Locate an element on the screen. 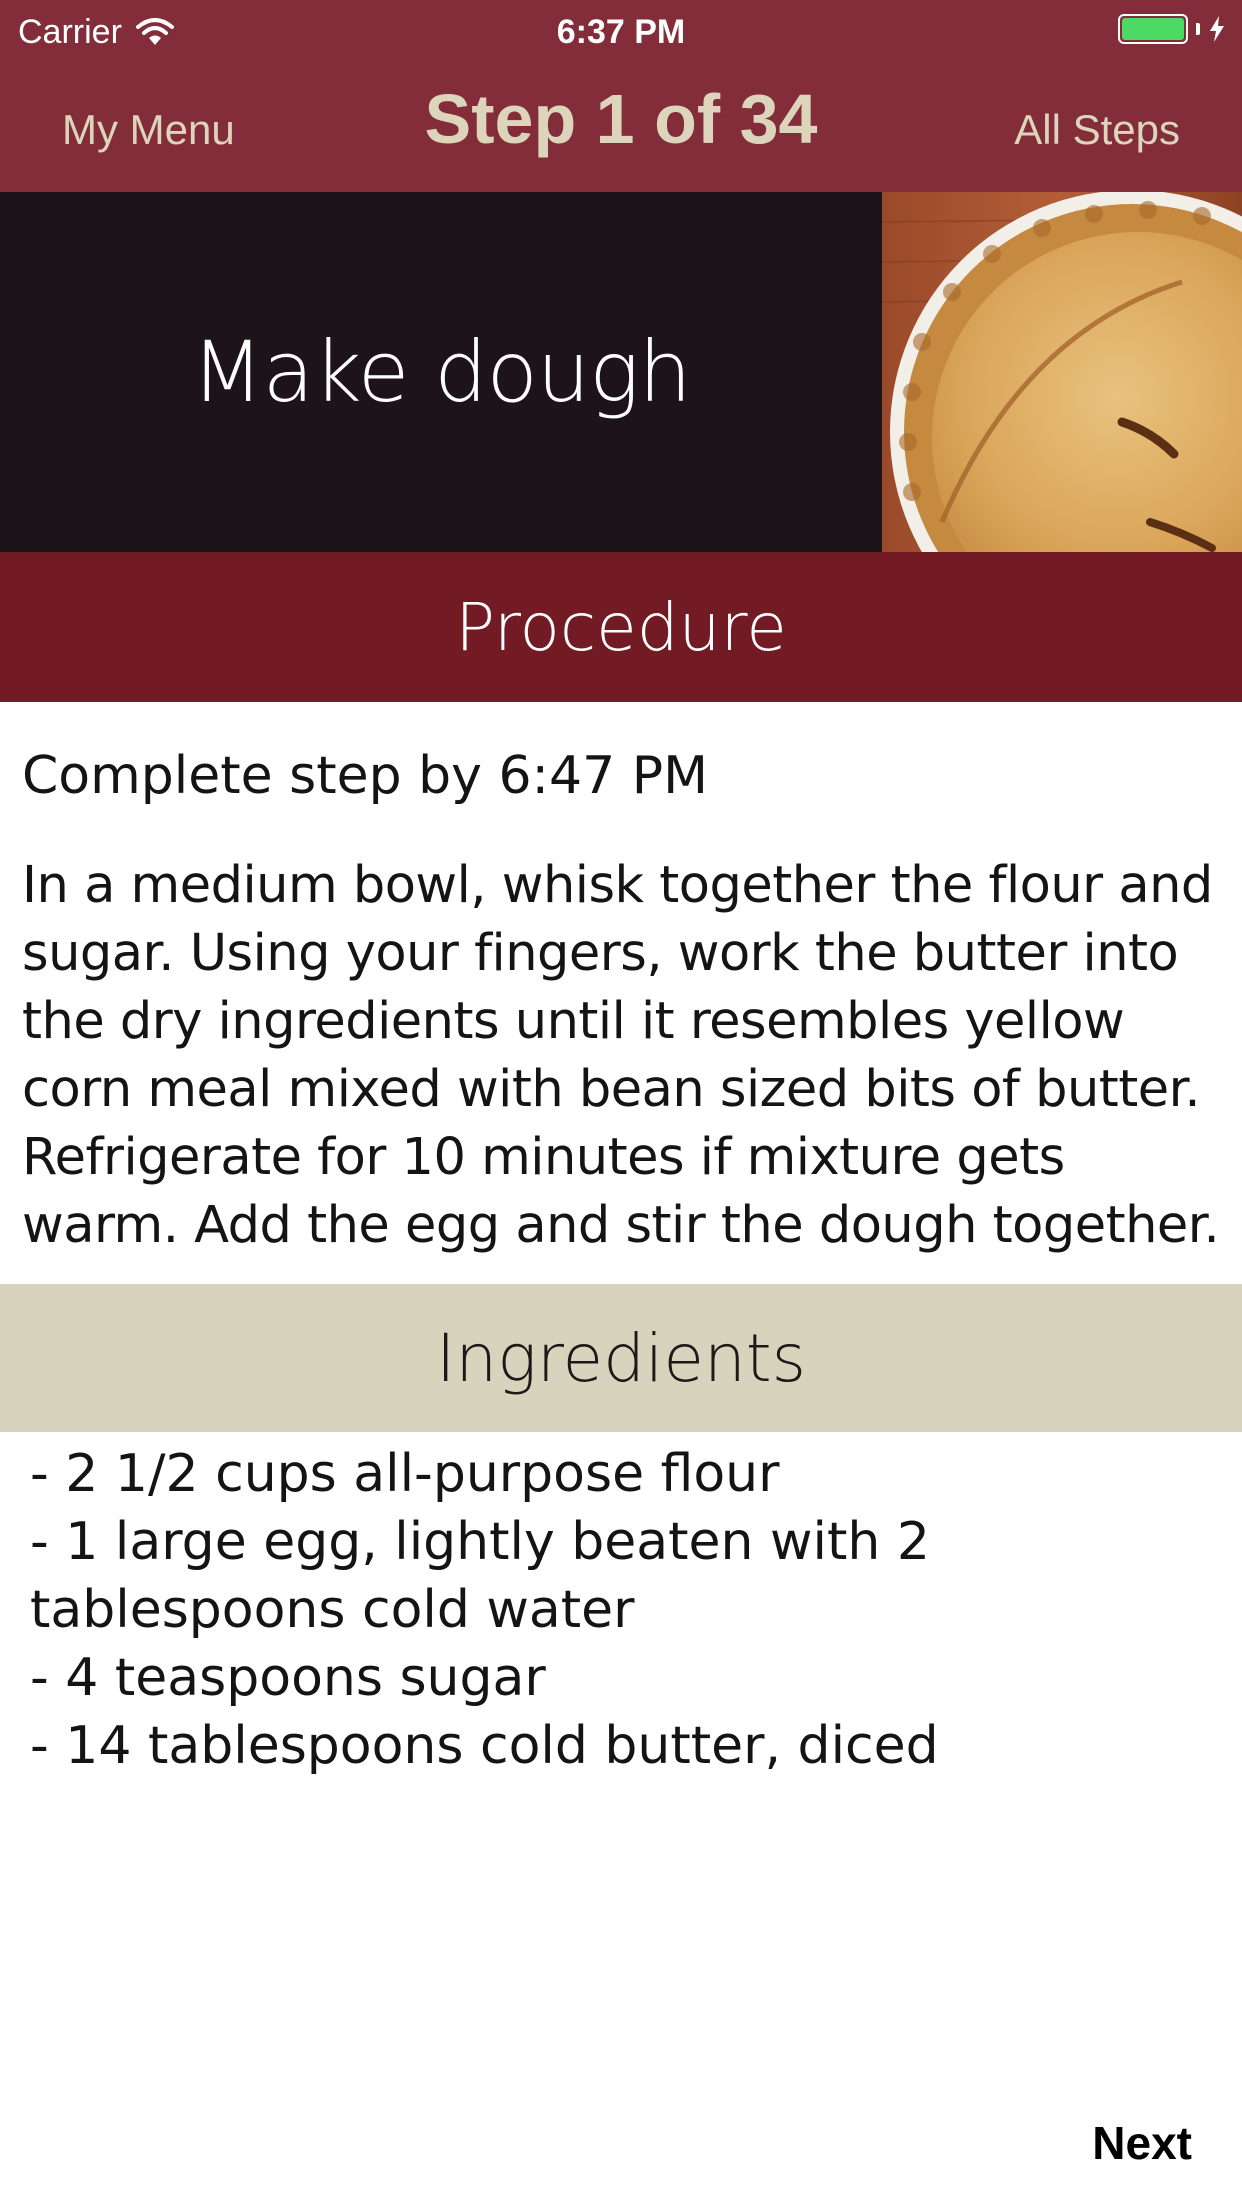  ingredient-item: - 4 teaspoons sugar is located at coordinates (288, 1678).